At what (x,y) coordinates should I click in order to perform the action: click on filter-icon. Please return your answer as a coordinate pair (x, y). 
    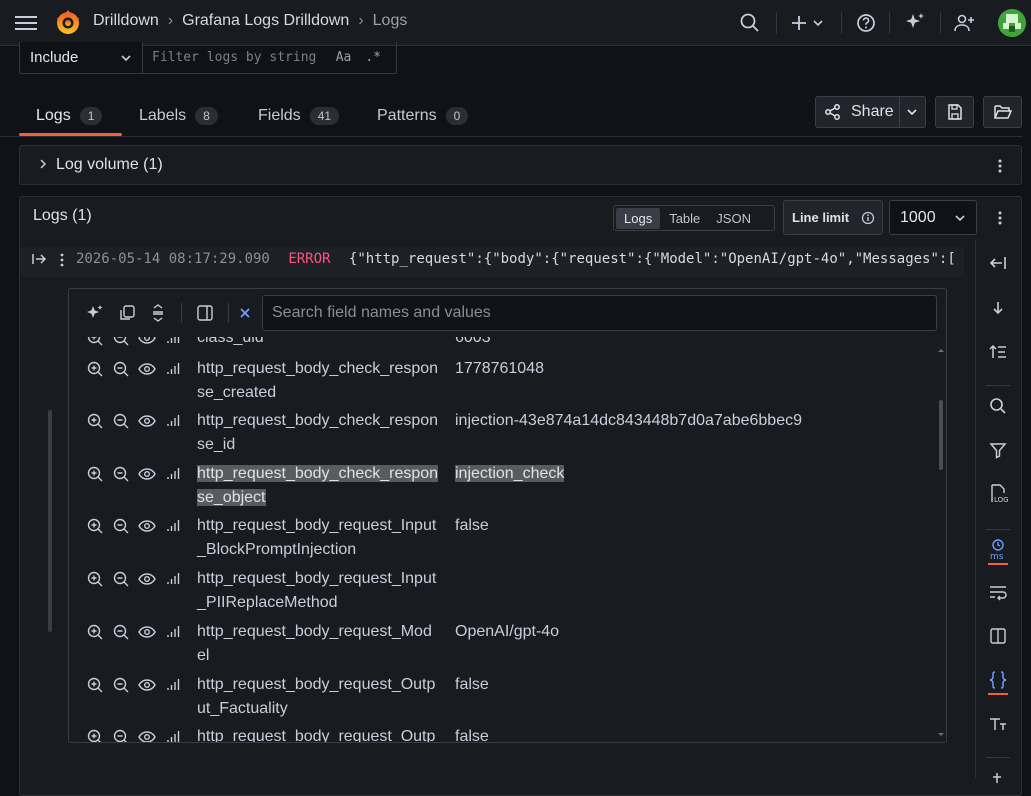
    Looking at the image, I should click on (998, 450).